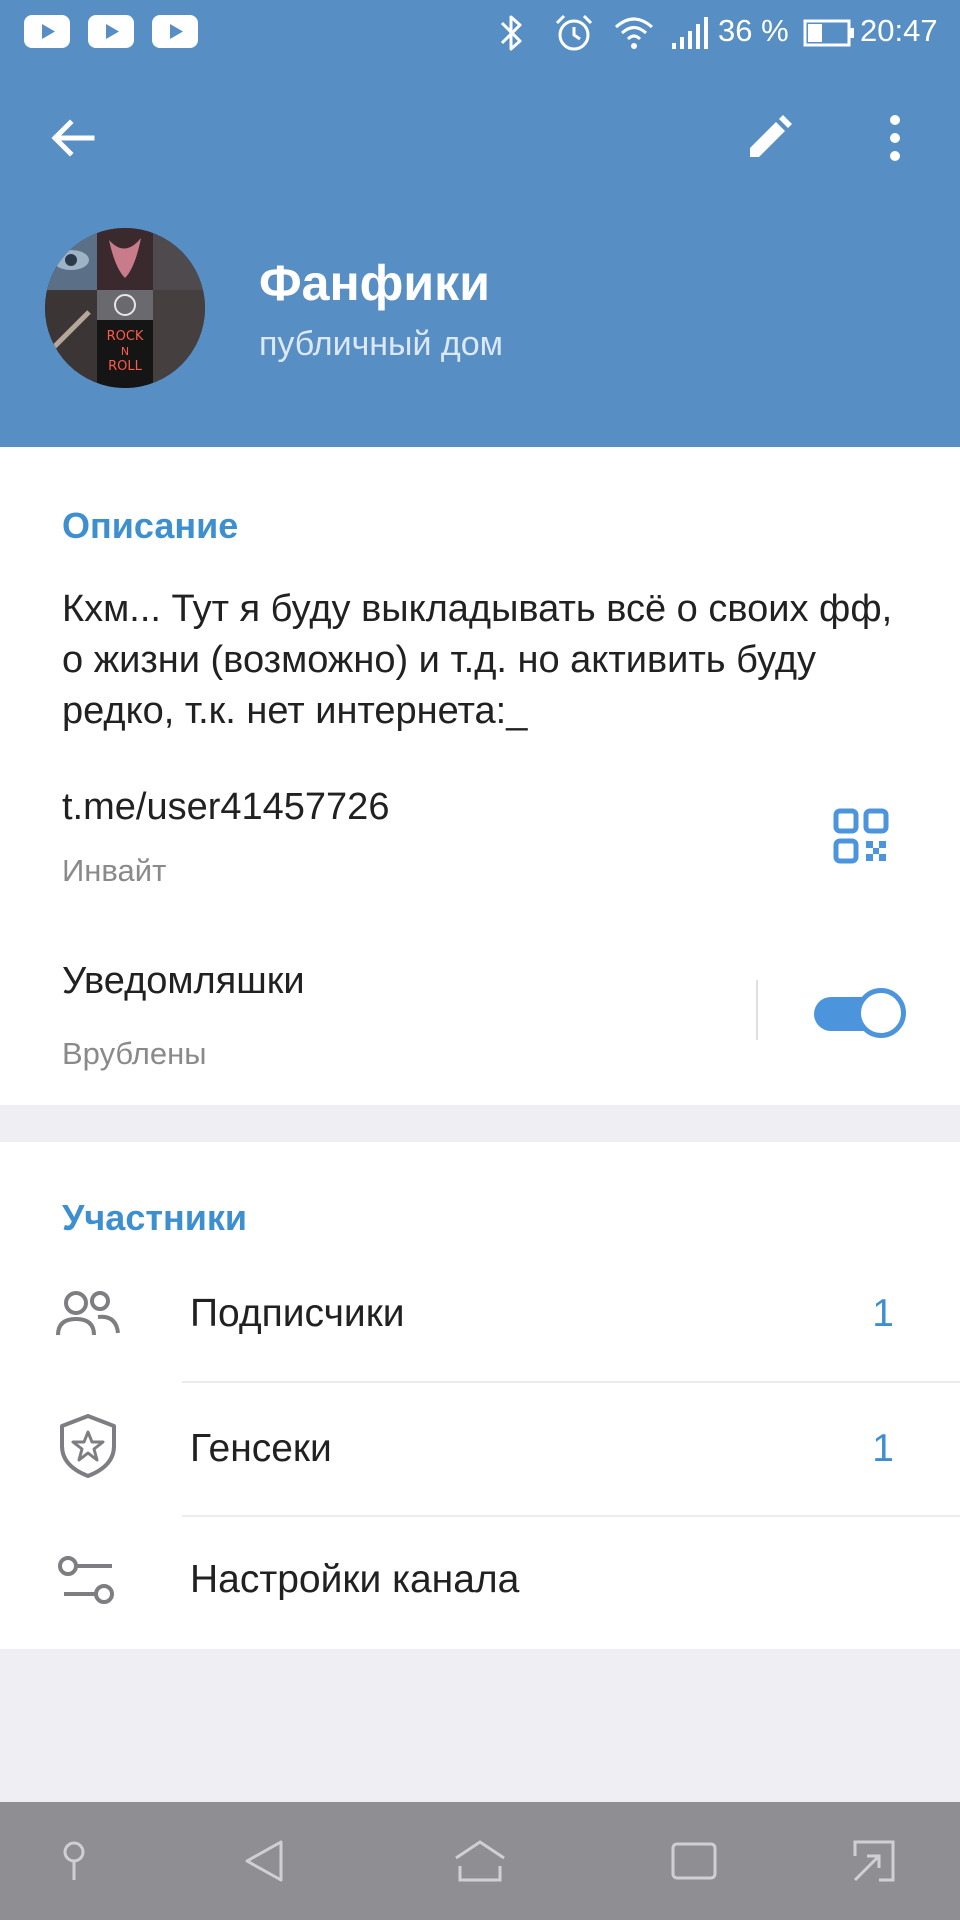 The width and height of the screenshot is (960, 1920). What do you see at coordinates (88, 1446) in the screenshot?
I see `shield-star-icon` at bounding box center [88, 1446].